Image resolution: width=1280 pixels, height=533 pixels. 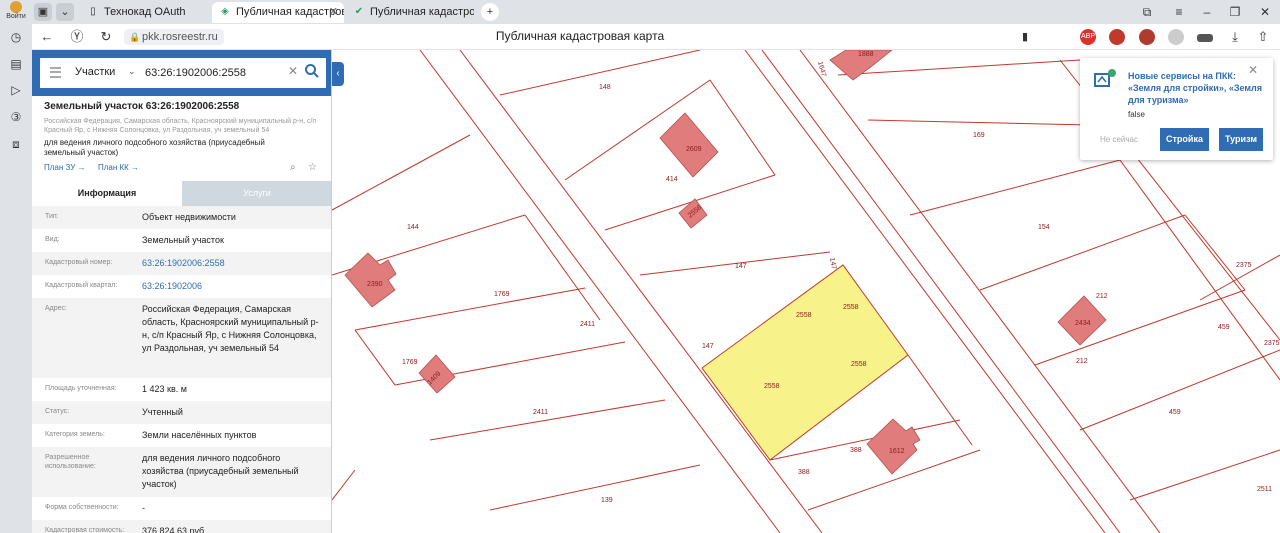 What do you see at coordinates (232, 286) in the screenshot?
I see `attribute-value: 63:26:1902006` at bounding box center [232, 286].